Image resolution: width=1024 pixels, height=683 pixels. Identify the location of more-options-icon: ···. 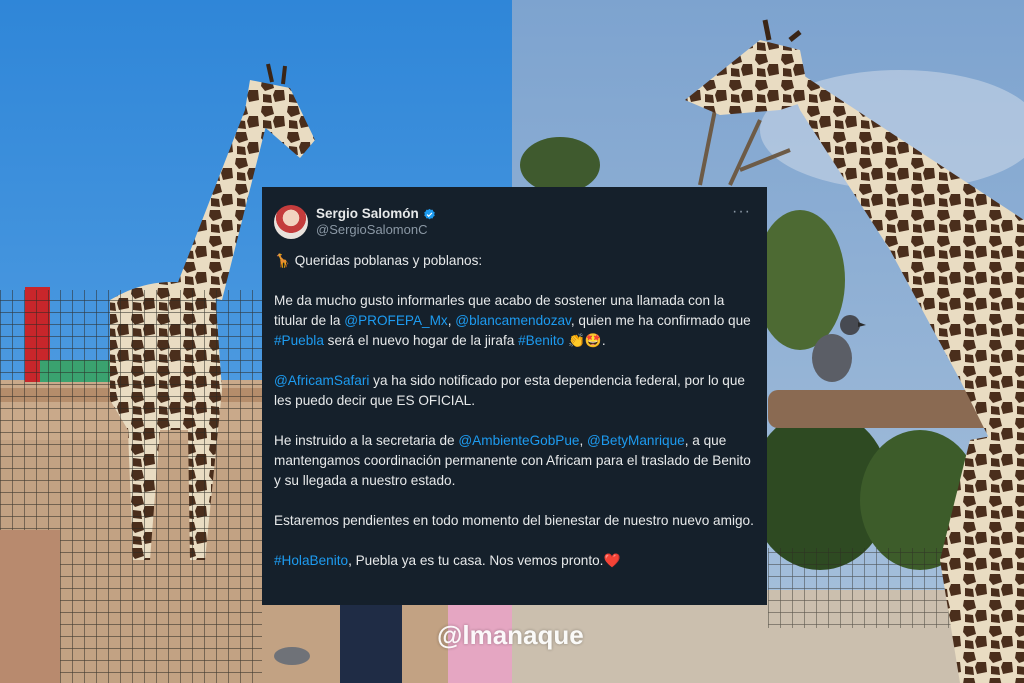
(741, 212).